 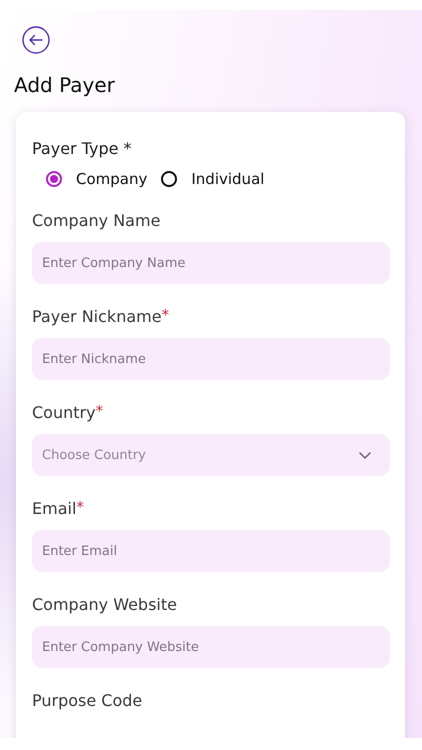 What do you see at coordinates (97, 317) in the screenshot?
I see `field-label: Payer Nickname` at bounding box center [97, 317].